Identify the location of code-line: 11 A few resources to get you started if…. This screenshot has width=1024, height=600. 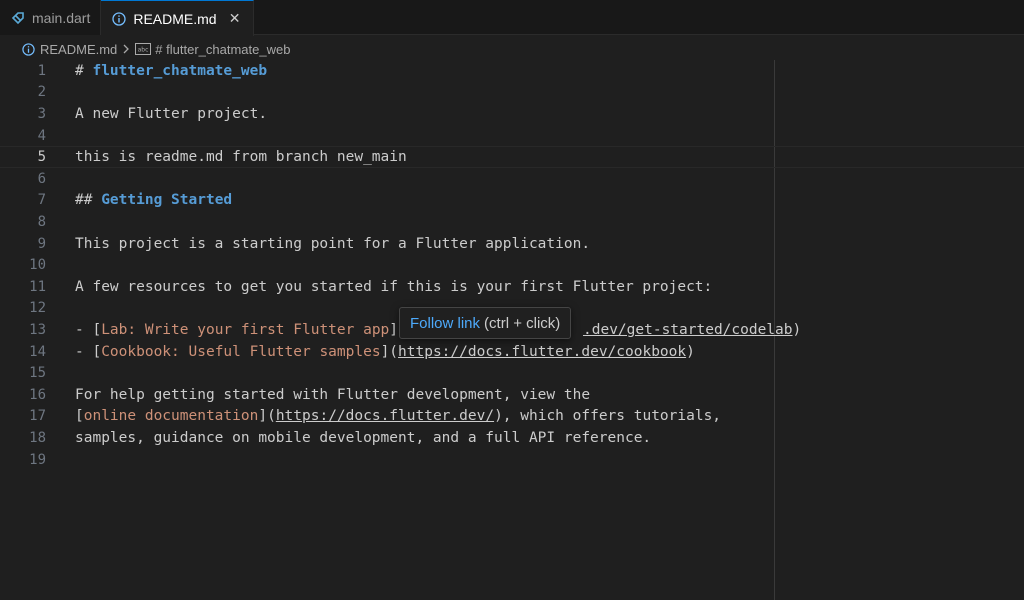
(512, 287).